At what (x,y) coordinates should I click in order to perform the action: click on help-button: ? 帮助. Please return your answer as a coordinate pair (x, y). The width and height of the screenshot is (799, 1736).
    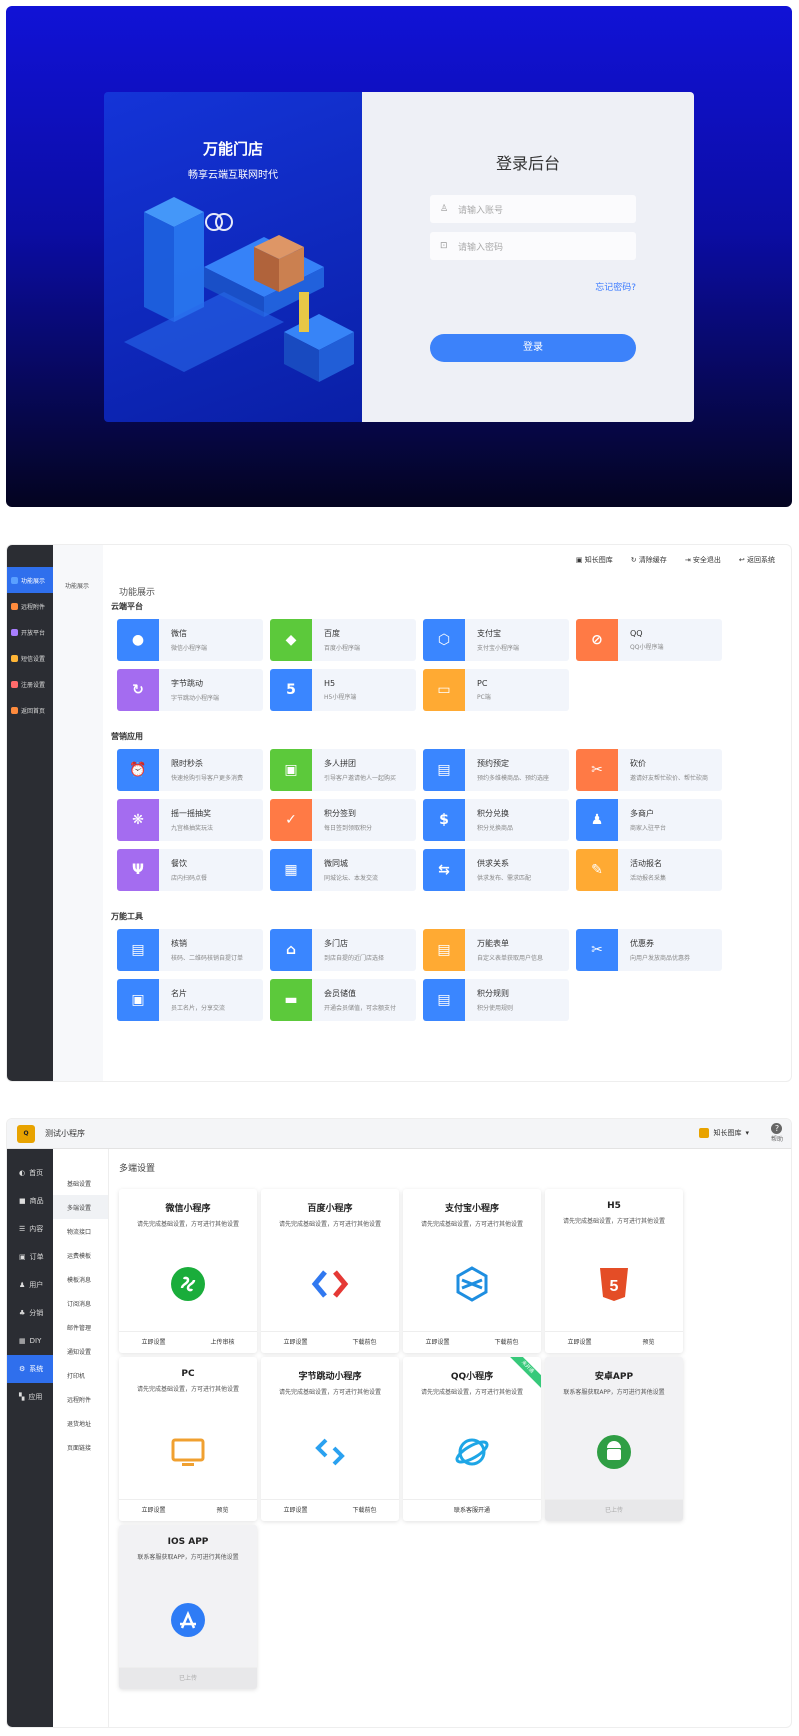
    Looking at the image, I should click on (777, 1133).